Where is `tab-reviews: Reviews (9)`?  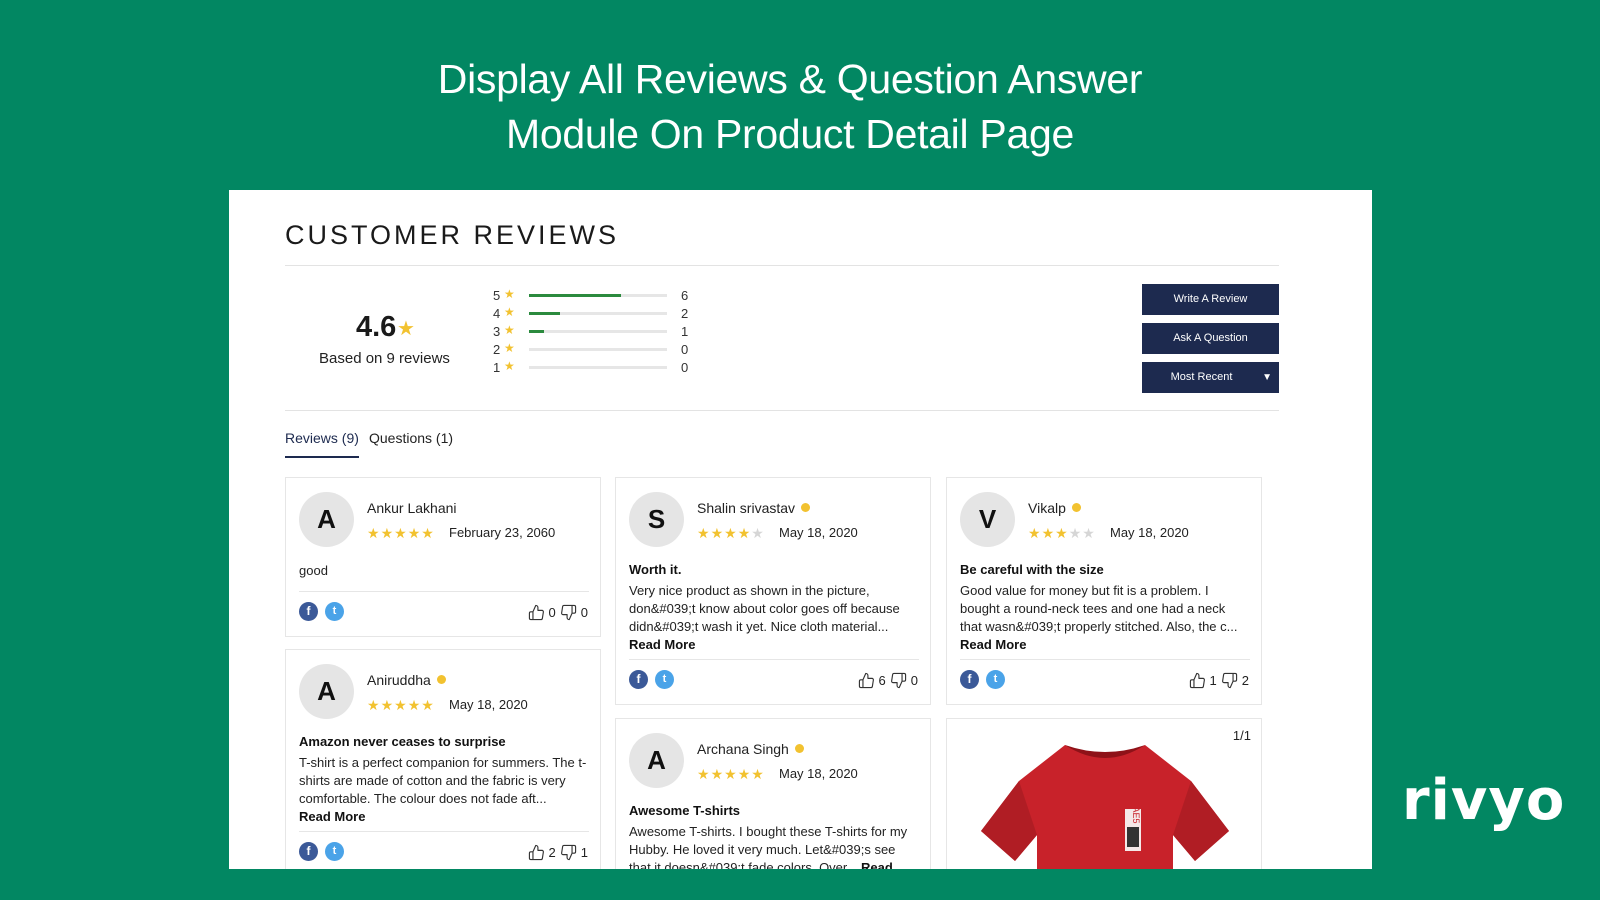 tab-reviews: Reviews (9) is located at coordinates (322, 444).